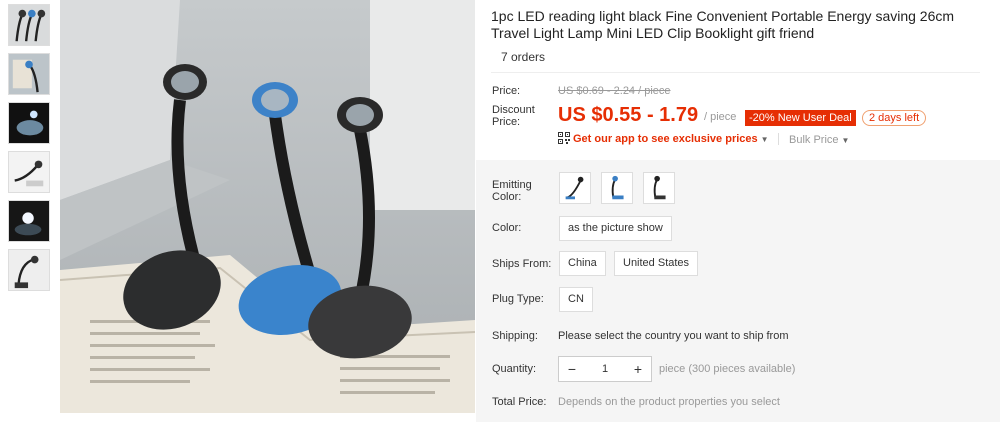  What do you see at coordinates (518, 299) in the screenshot?
I see `plug-type-label: Plug Type:` at bounding box center [518, 299].